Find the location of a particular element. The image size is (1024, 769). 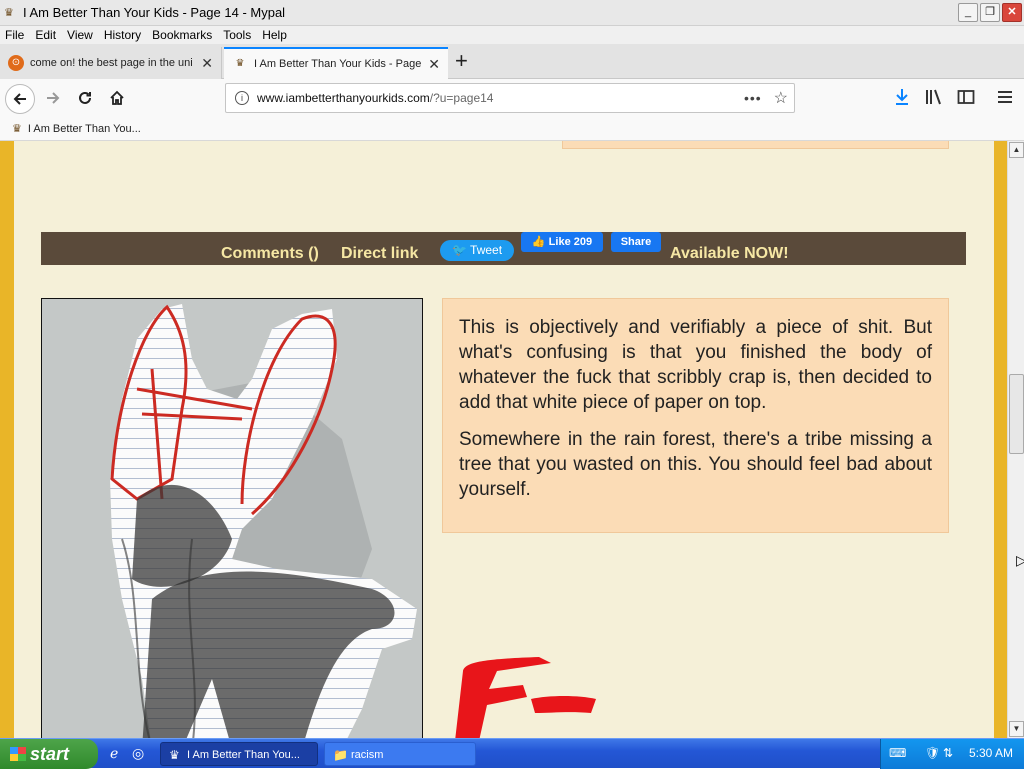

new-tab-button: + is located at coordinates (461, 61).